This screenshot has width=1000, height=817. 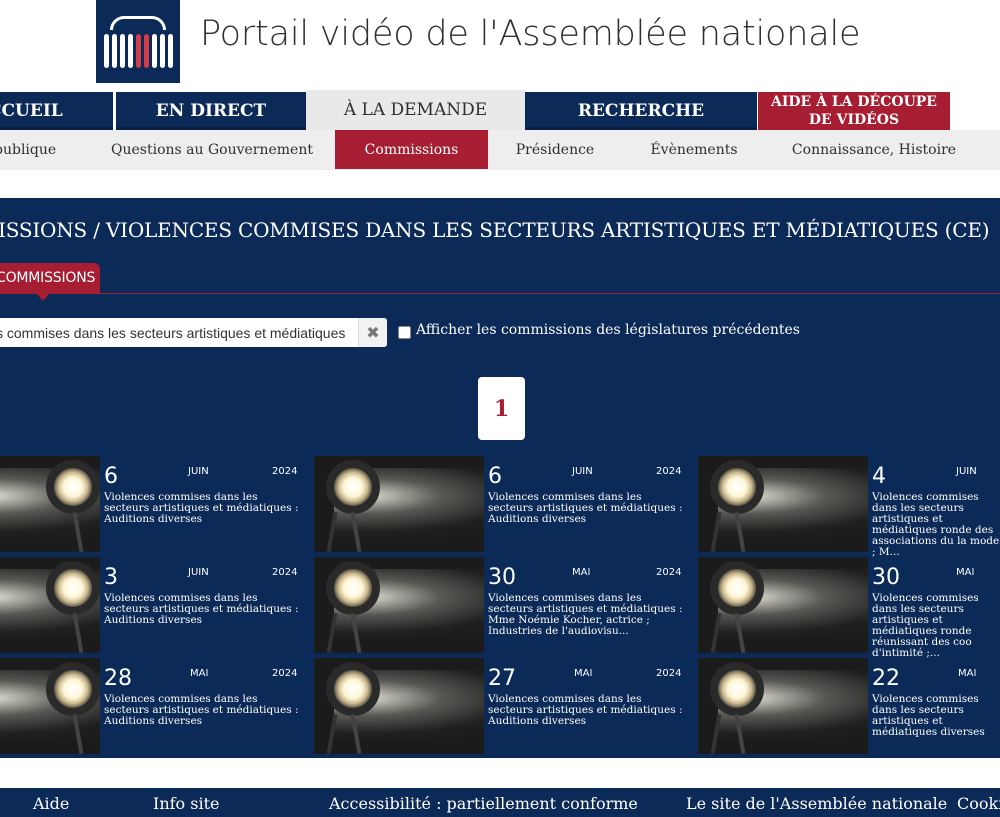 I want to click on footer-link-accessibilite: Accessibilité : partiellement conforme, so click(x=483, y=803).